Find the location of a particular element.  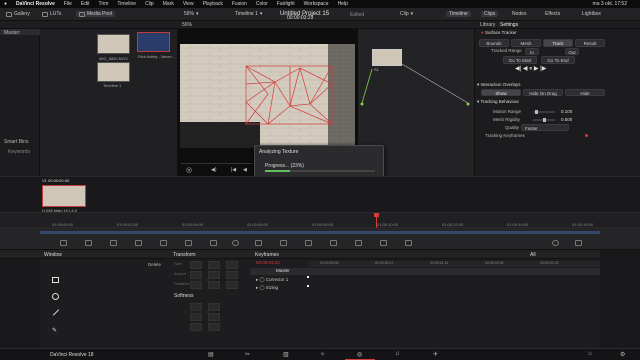

delete-button: Delete is located at coordinates (154, 264).